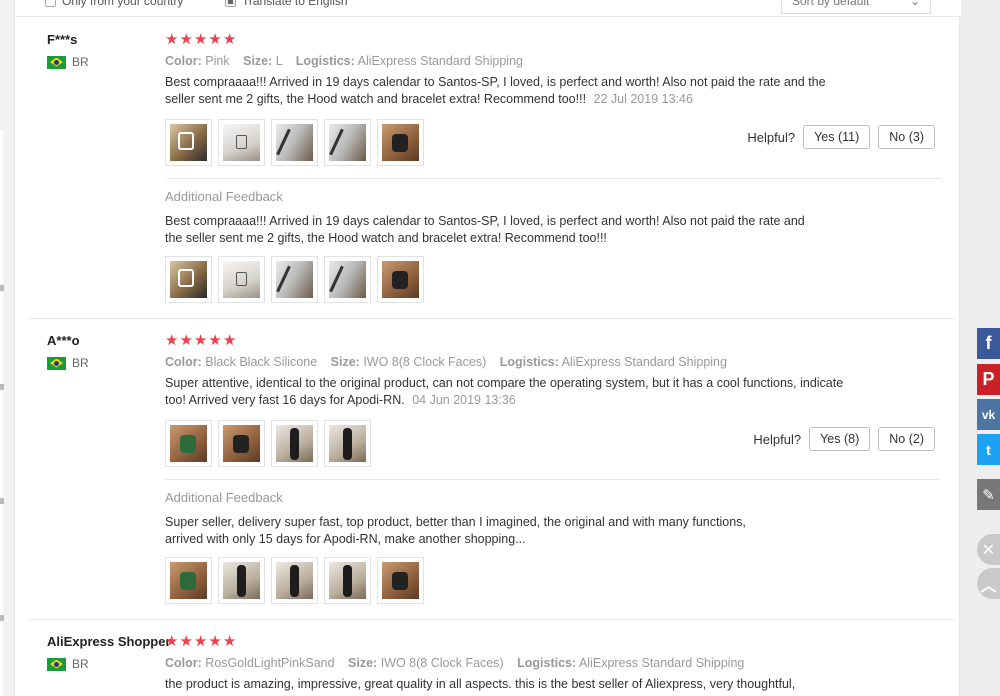 The height and width of the screenshot is (696, 1000). Describe the element at coordinates (988, 414) in the screenshot. I see `vk-share-icon: vk` at that location.